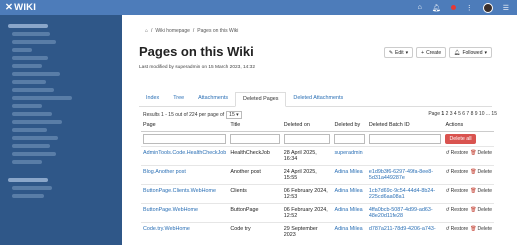 The image size is (517, 245). Describe the element at coordinates (506, 8) in the screenshot. I see `menu-icon: ☰` at that location.